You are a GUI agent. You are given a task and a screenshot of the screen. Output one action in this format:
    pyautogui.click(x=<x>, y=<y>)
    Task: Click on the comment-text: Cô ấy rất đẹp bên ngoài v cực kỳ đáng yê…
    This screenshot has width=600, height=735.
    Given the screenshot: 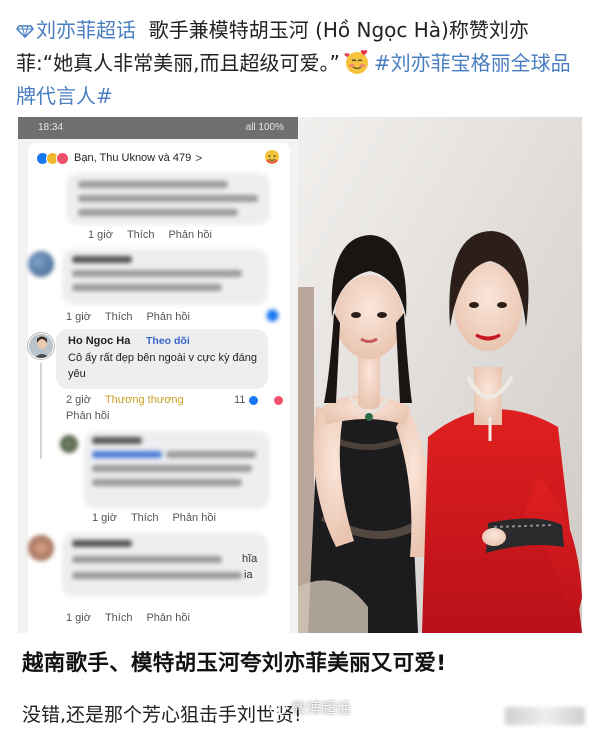 What is the action you would take?
    pyautogui.click(x=162, y=366)
    